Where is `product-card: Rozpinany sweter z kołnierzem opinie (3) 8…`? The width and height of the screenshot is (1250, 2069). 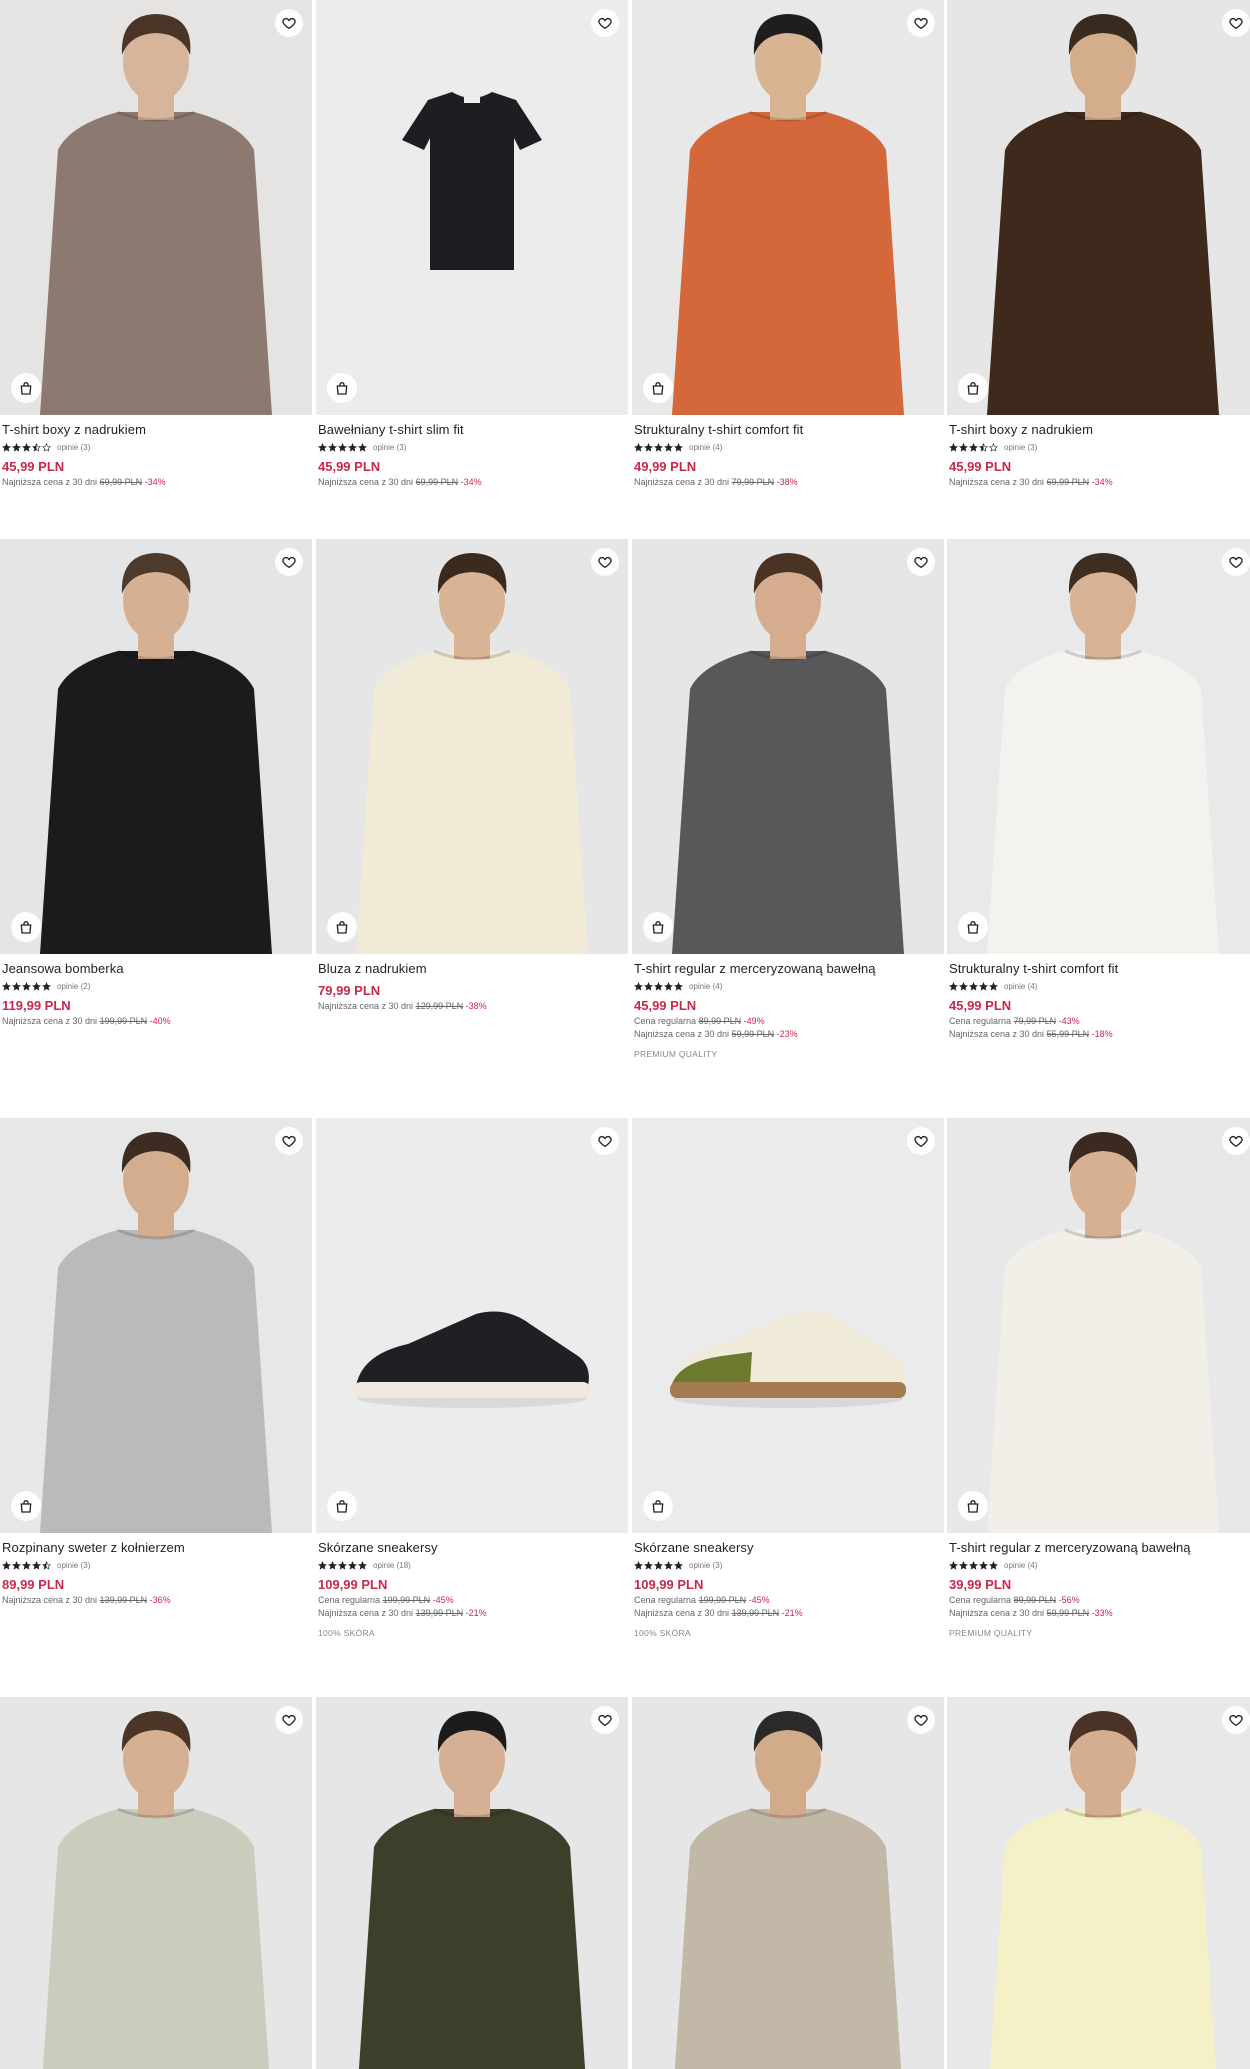
product-card: Rozpinany sweter z kołnierzem opinie (3) 8… is located at coordinates (156, 1362).